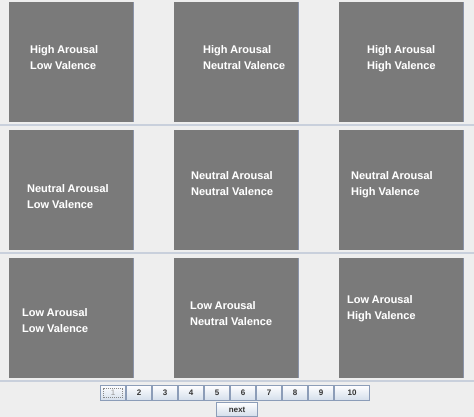 This screenshot has height=417, width=474. I want to click on tile: Neutral Arousal Low Valence, so click(71, 190).